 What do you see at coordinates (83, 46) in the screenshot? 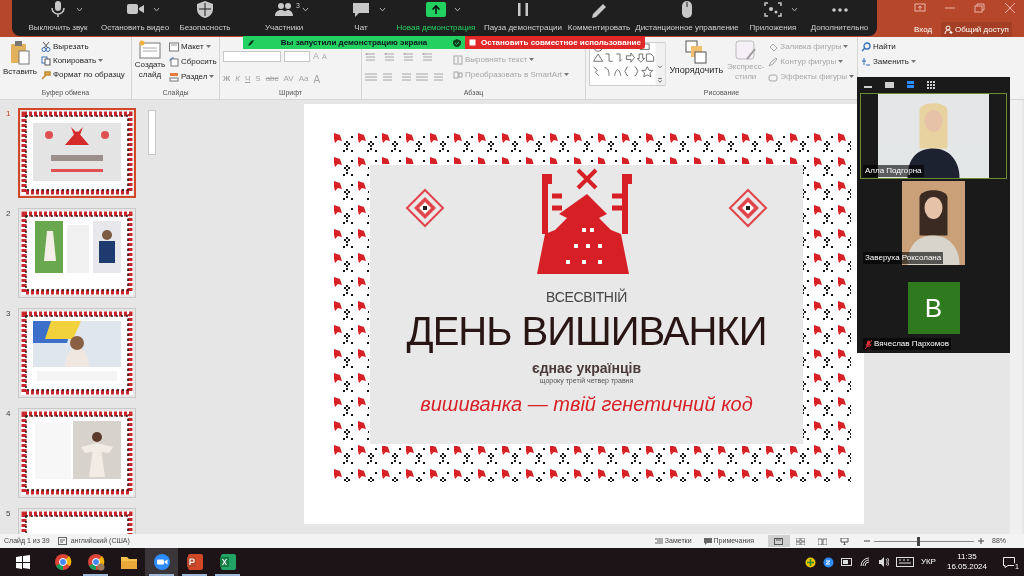
I see `ribbon-button: Вырезать` at bounding box center [83, 46].